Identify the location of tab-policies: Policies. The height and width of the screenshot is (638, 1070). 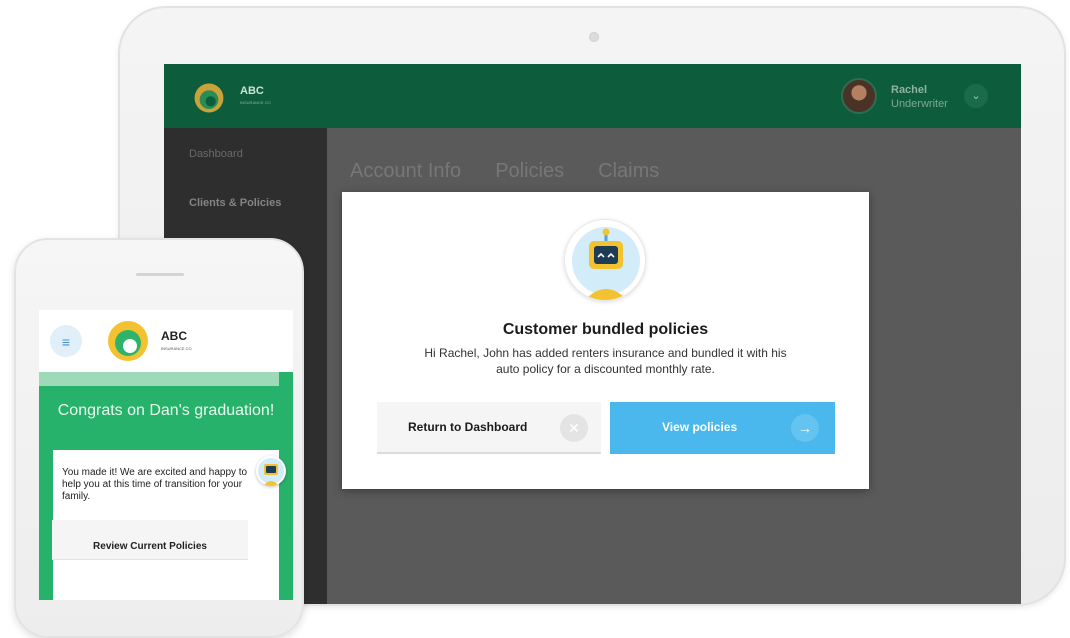
(529, 171).